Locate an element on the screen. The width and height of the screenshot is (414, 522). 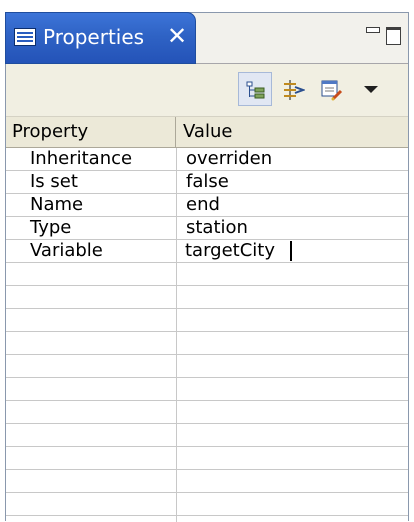
property-name: Inheritance is located at coordinates (81, 158).